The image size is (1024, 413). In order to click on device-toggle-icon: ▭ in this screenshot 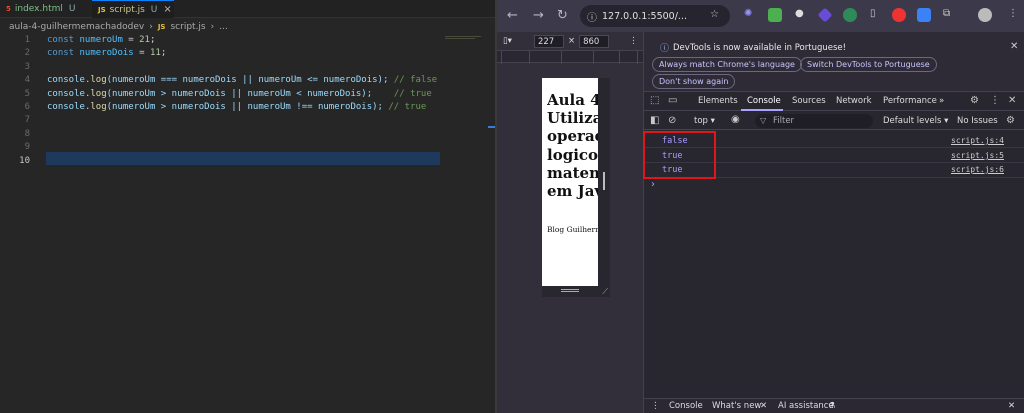, I will do `click(672, 100)`.